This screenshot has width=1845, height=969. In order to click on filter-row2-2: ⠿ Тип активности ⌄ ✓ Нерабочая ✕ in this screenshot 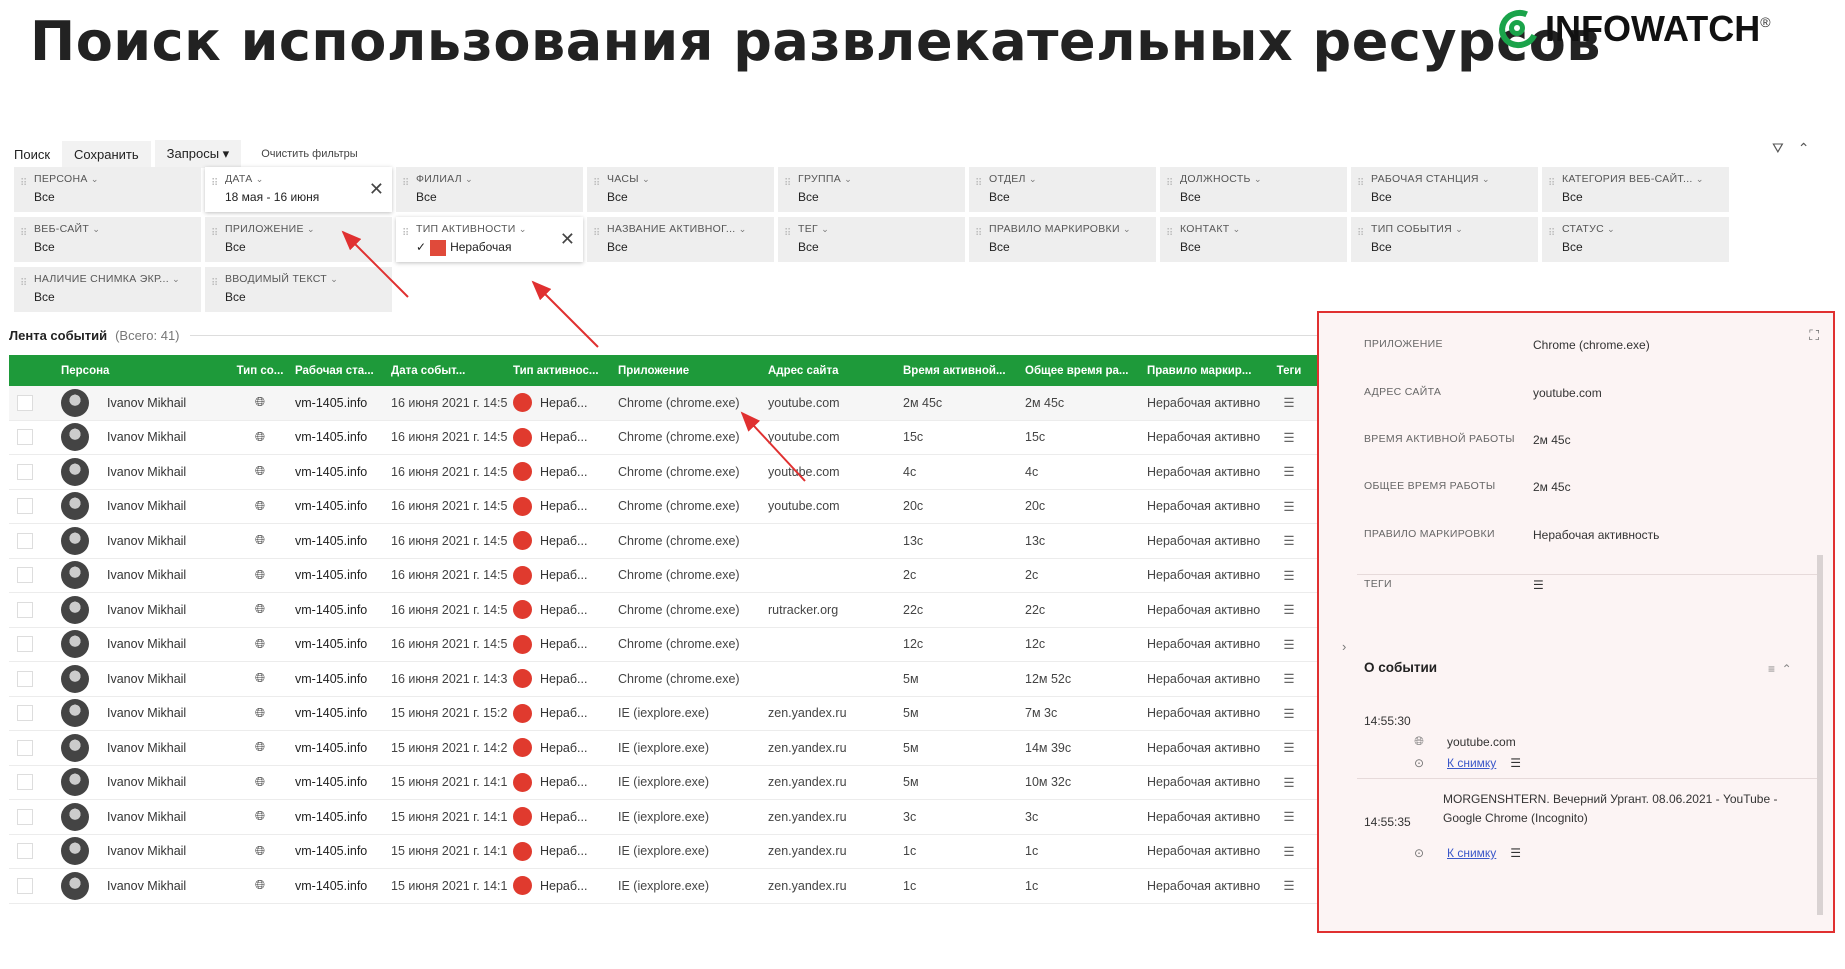, I will do `click(489, 239)`.